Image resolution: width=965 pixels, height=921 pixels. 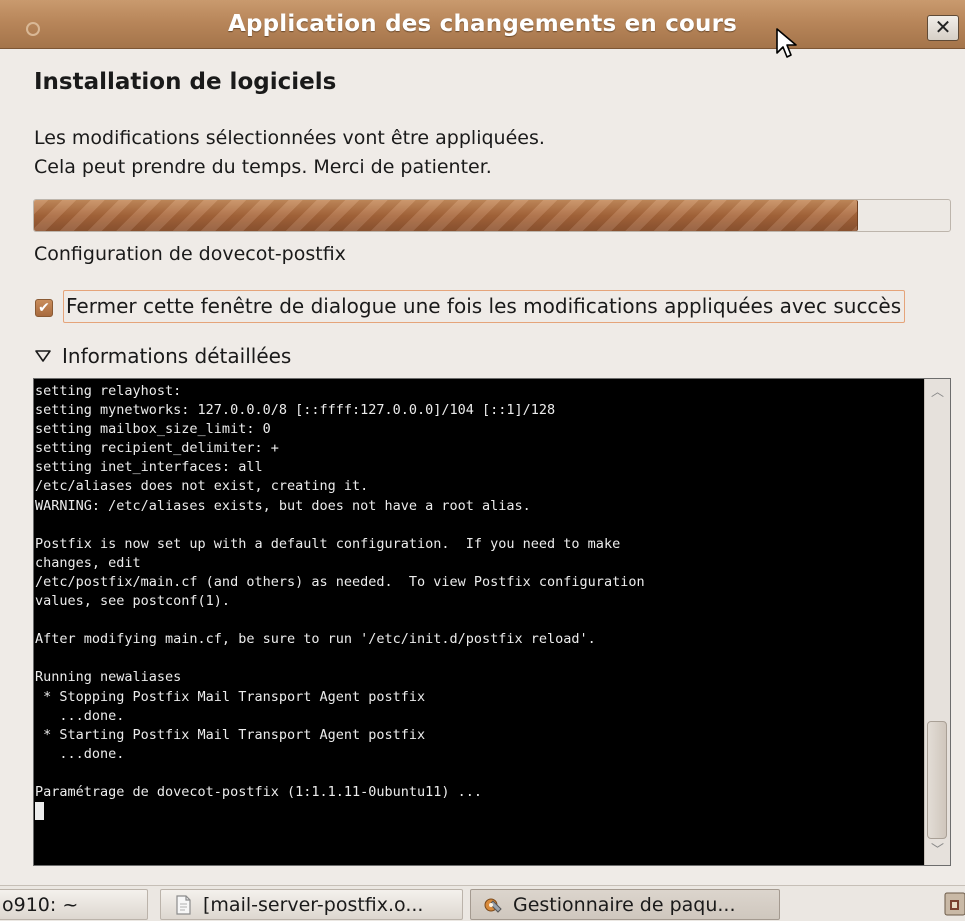 I want to click on terminal-line: setting inet_interfaces: all, so click(x=149, y=467).